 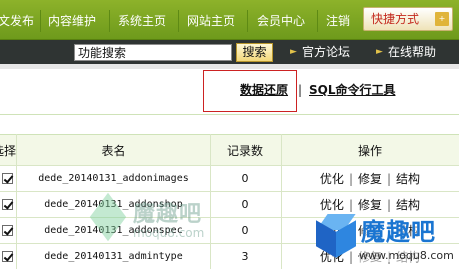 I want to click on record-count: 3, so click(x=245, y=256).